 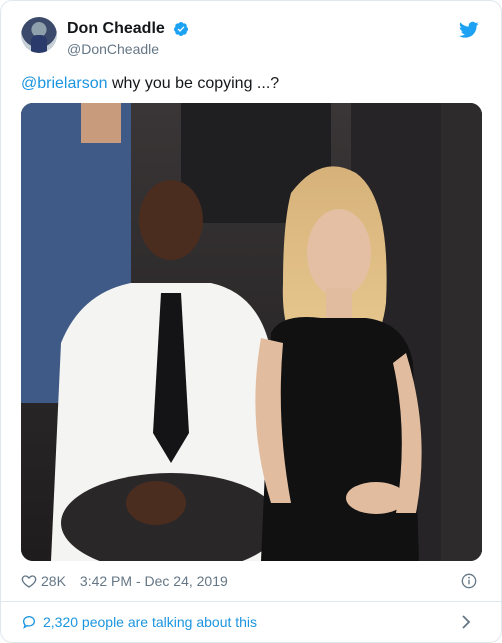 I want to click on tweet-text: @brielarson why you be copying ...?, so click(x=251, y=84).